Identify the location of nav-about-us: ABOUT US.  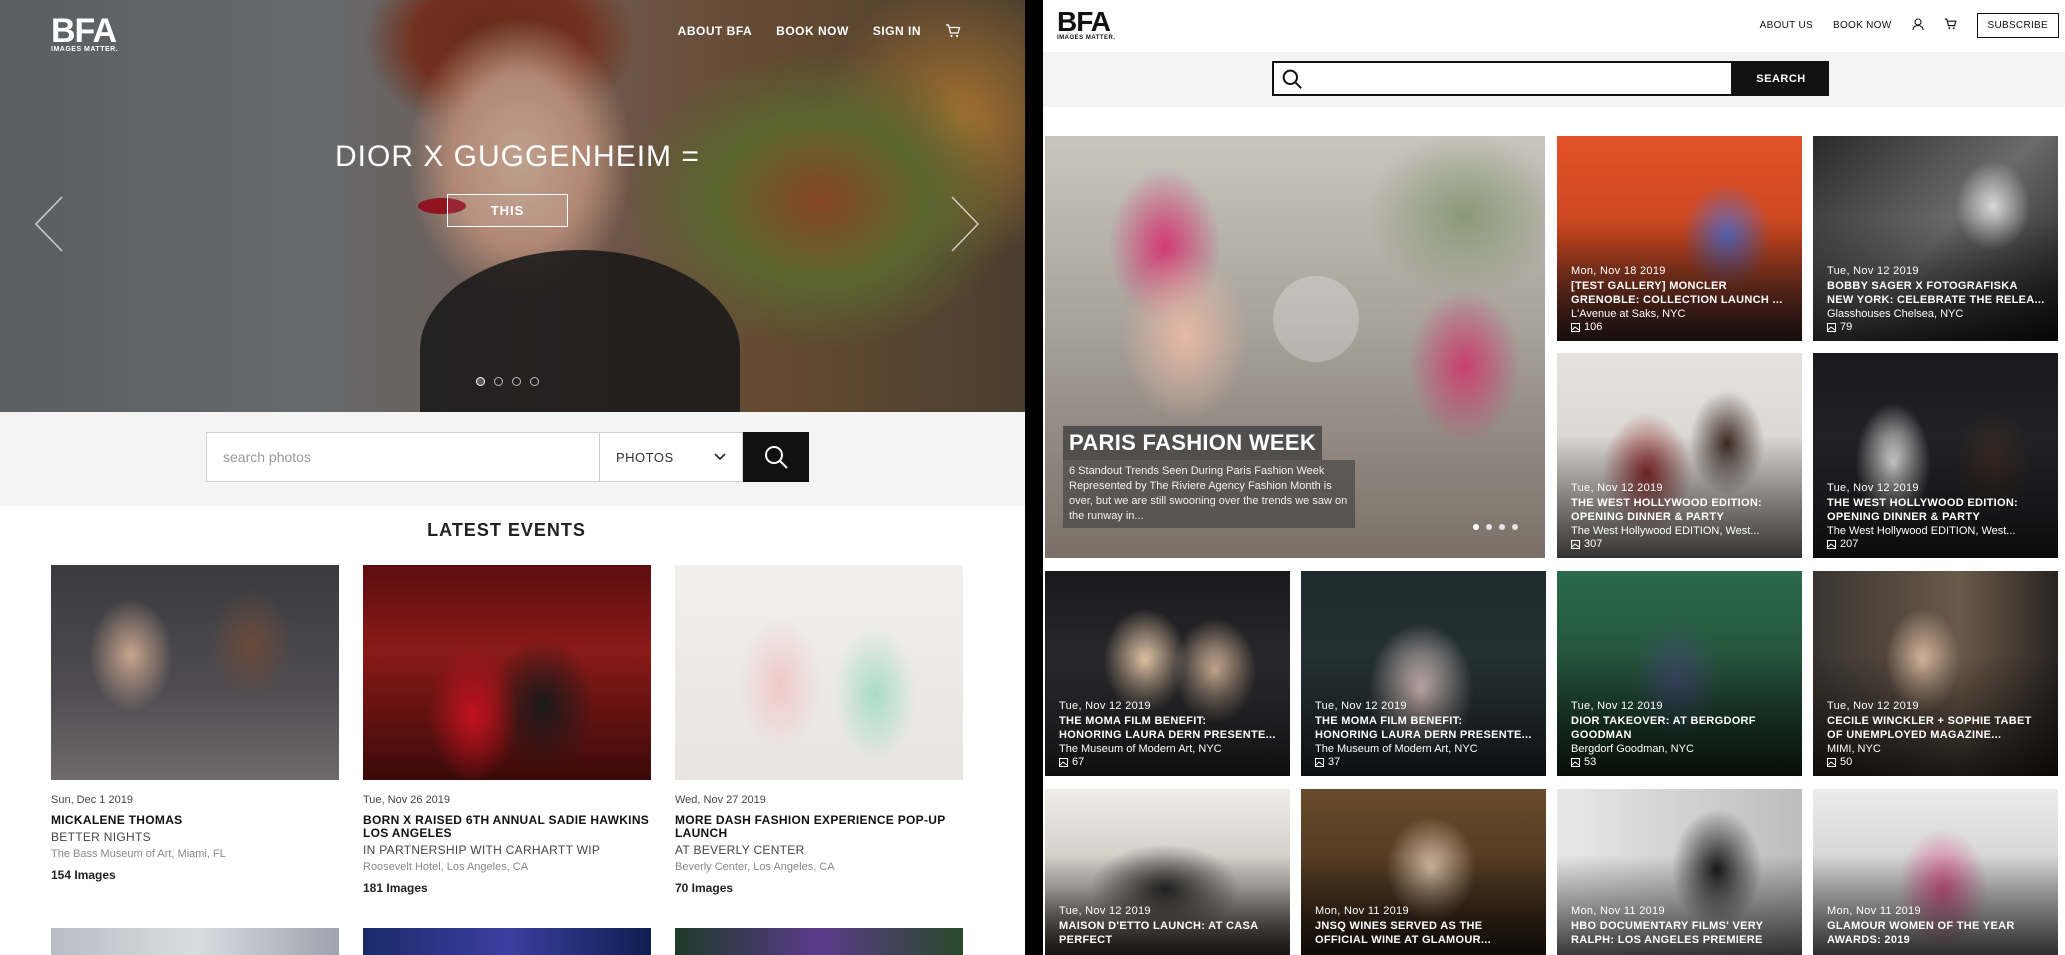
(1786, 25).